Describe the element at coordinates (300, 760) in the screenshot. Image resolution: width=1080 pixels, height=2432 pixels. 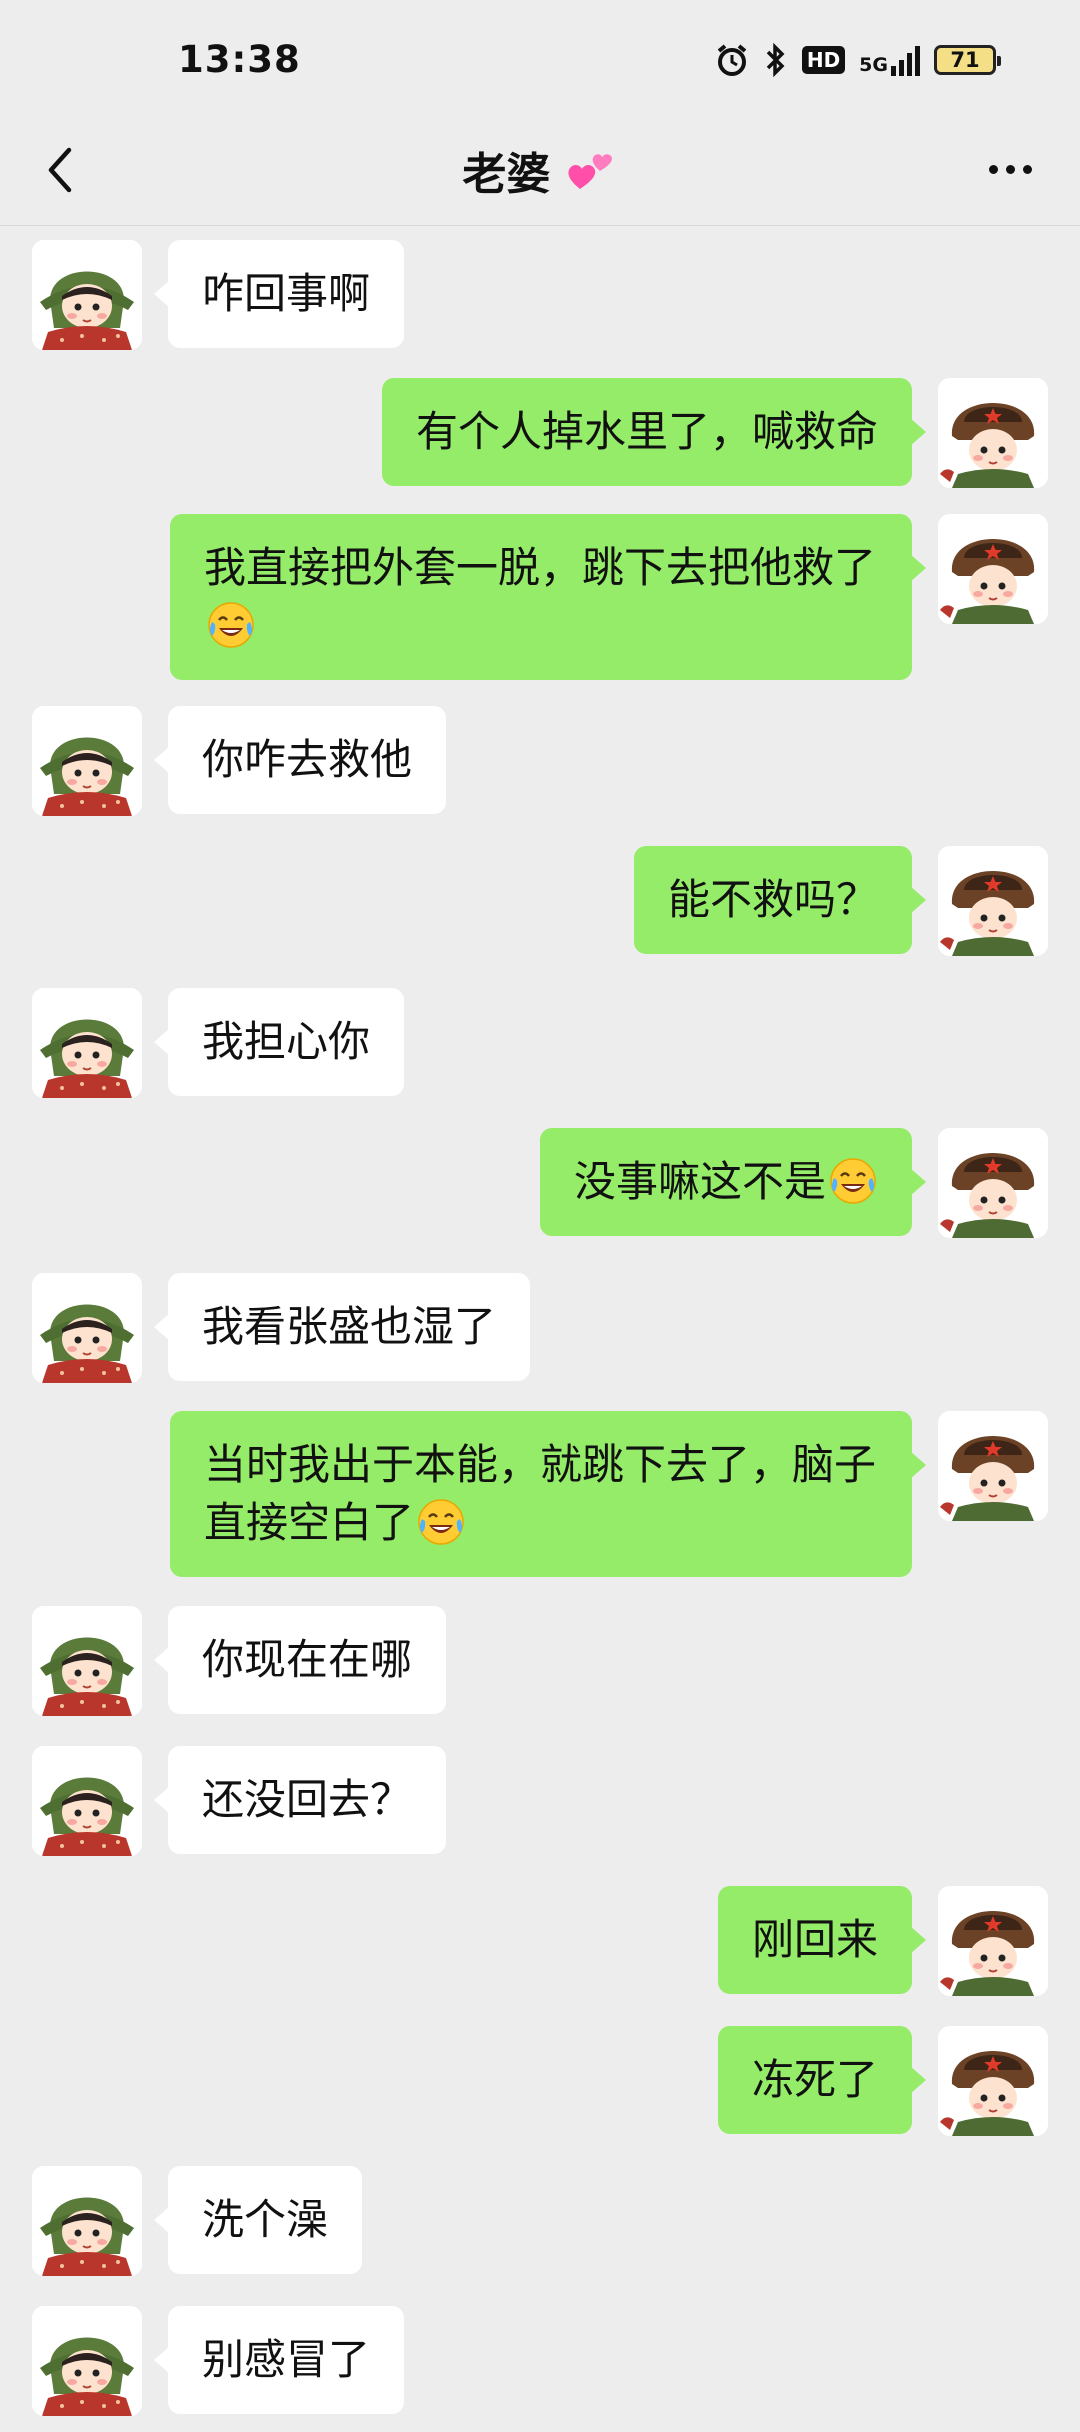
I see `received-bubble: 你咋去救他` at that location.